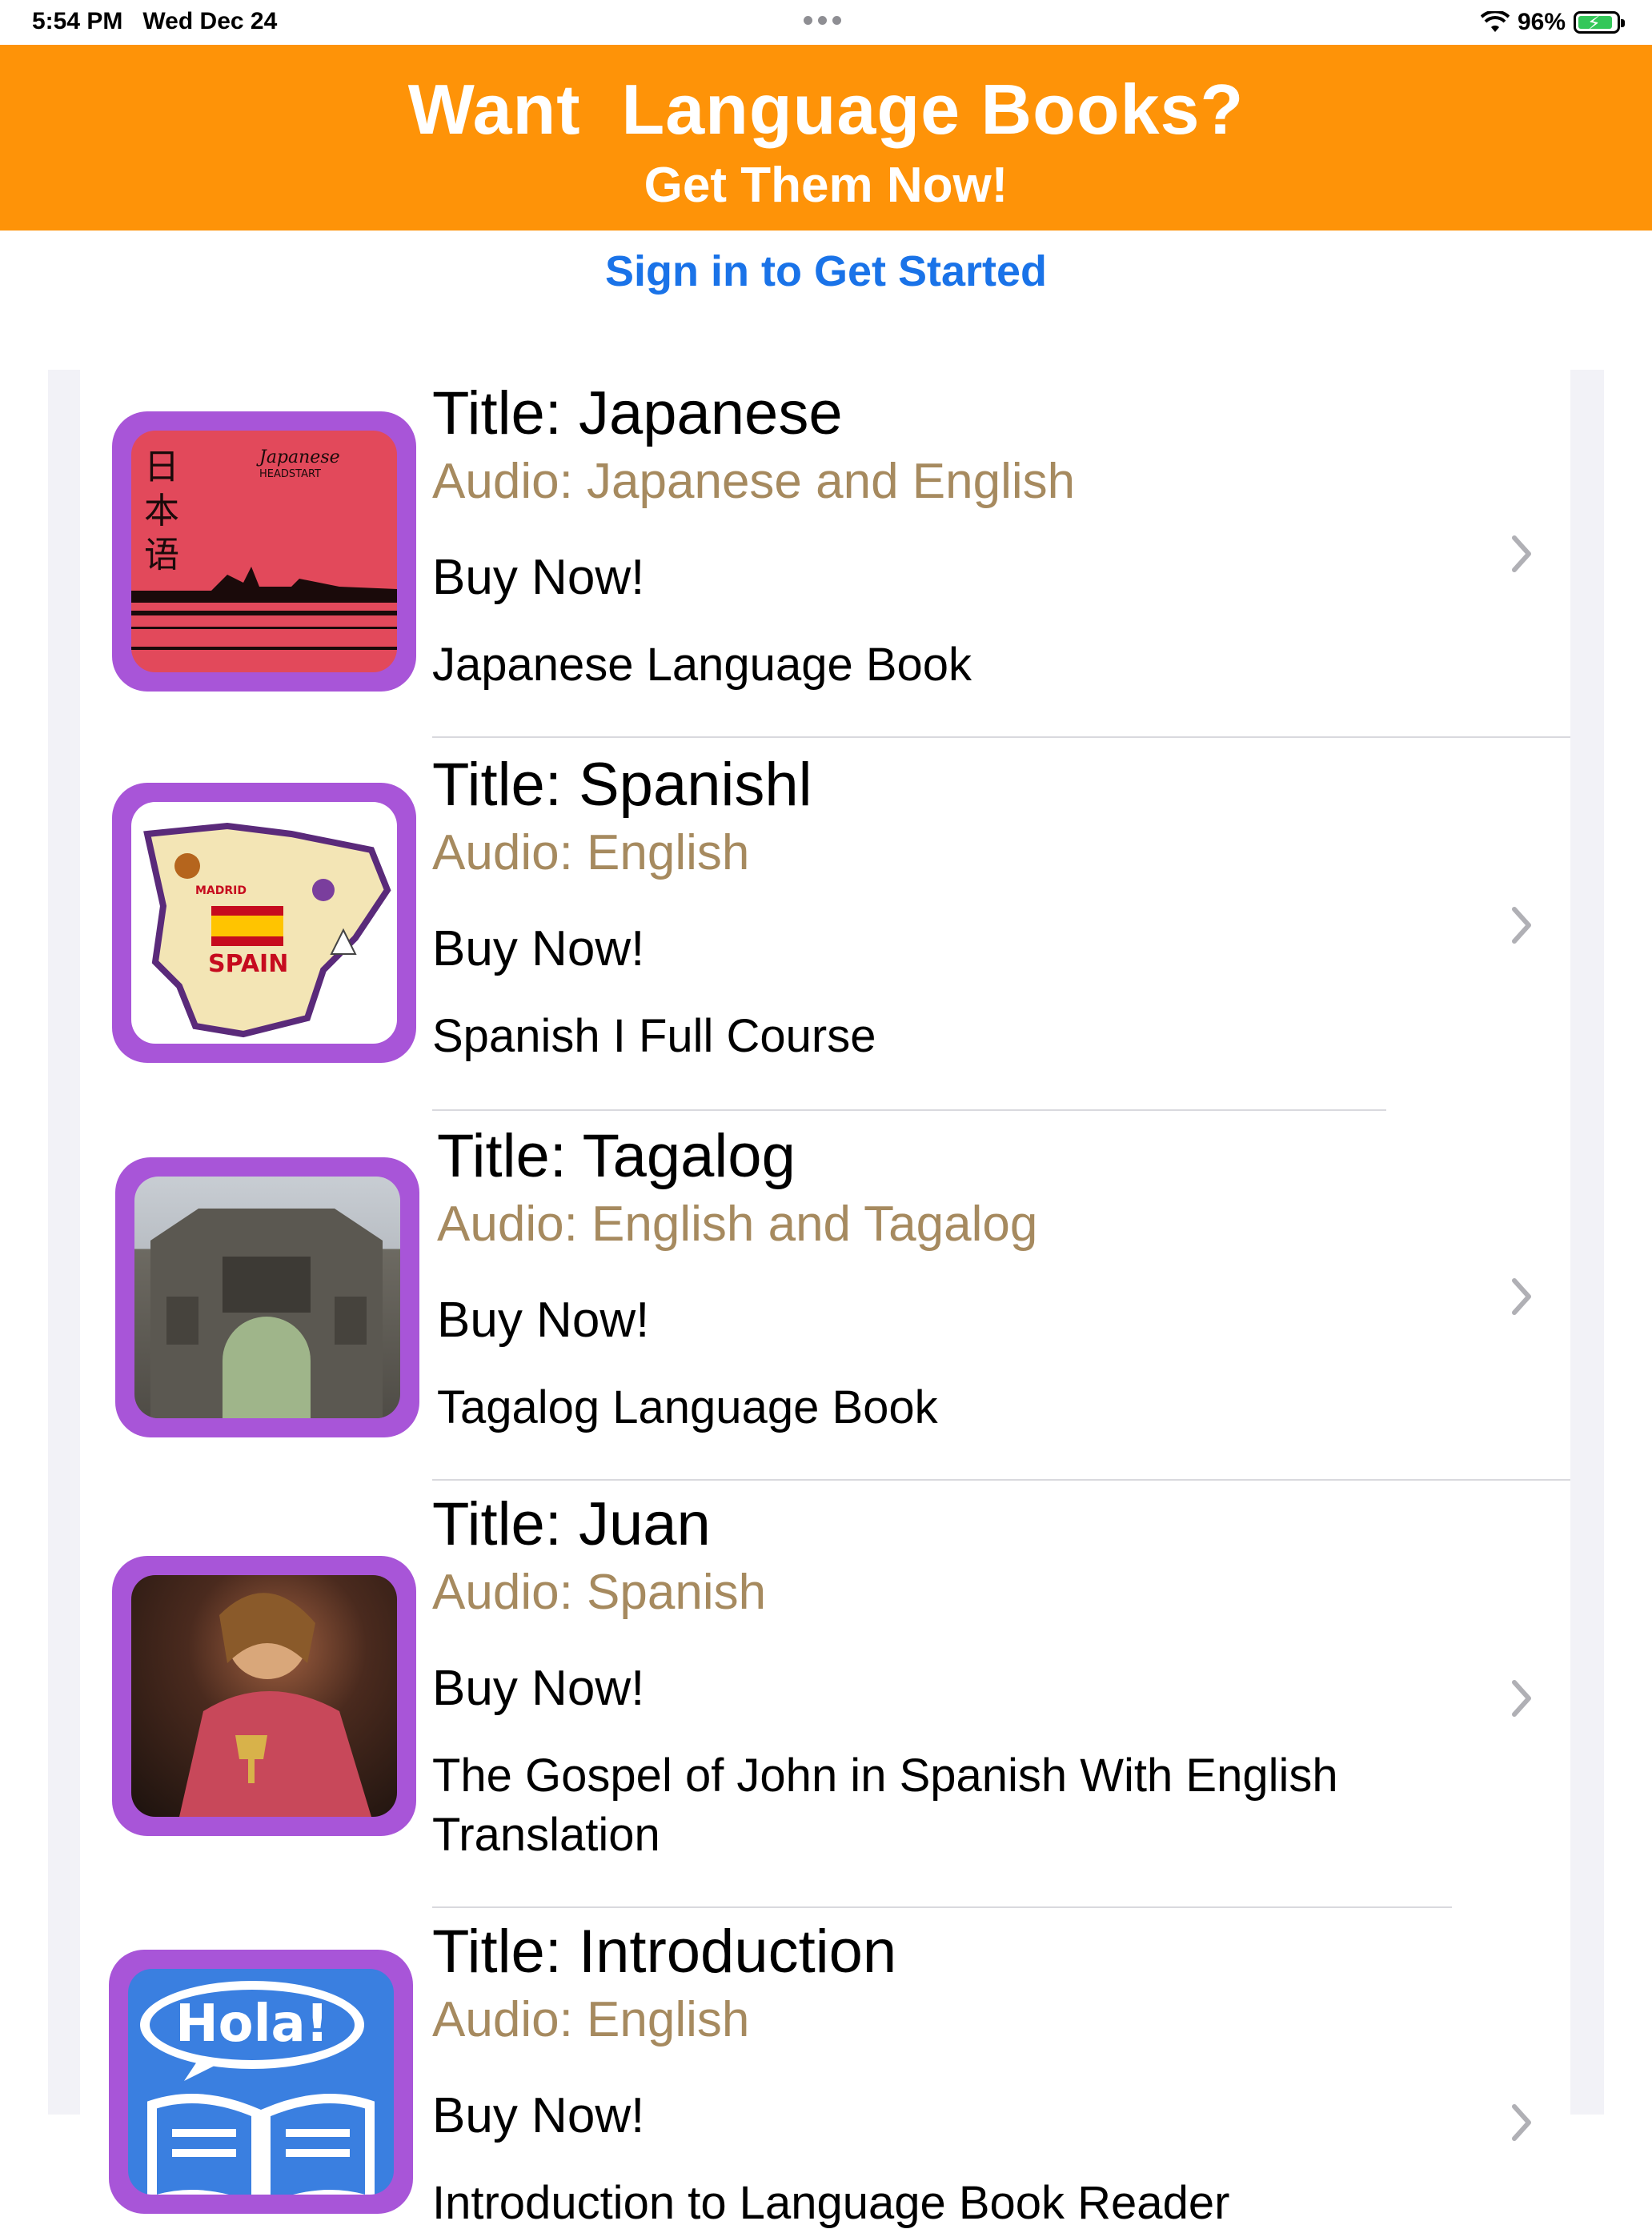 Image resolution: width=1652 pixels, height=2233 pixels. I want to click on book-description: Introduction to Language Book Reader, so click(831, 2203).